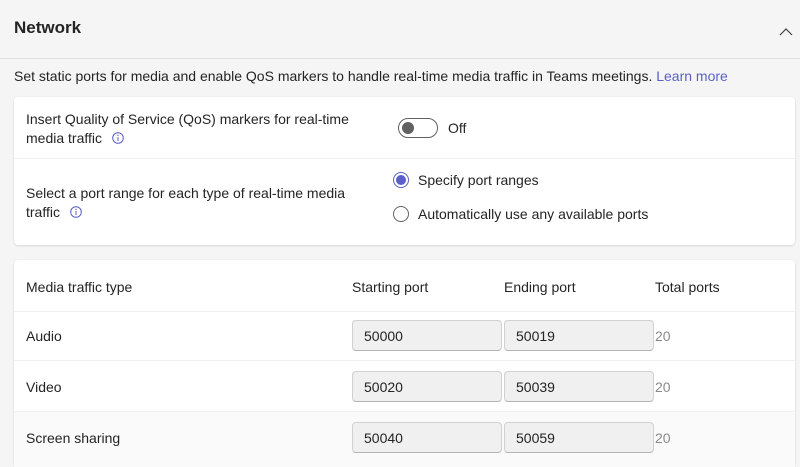 This screenshot has height=467, width=800. I want to click on video-total-ports: 20, so click(663, 387).